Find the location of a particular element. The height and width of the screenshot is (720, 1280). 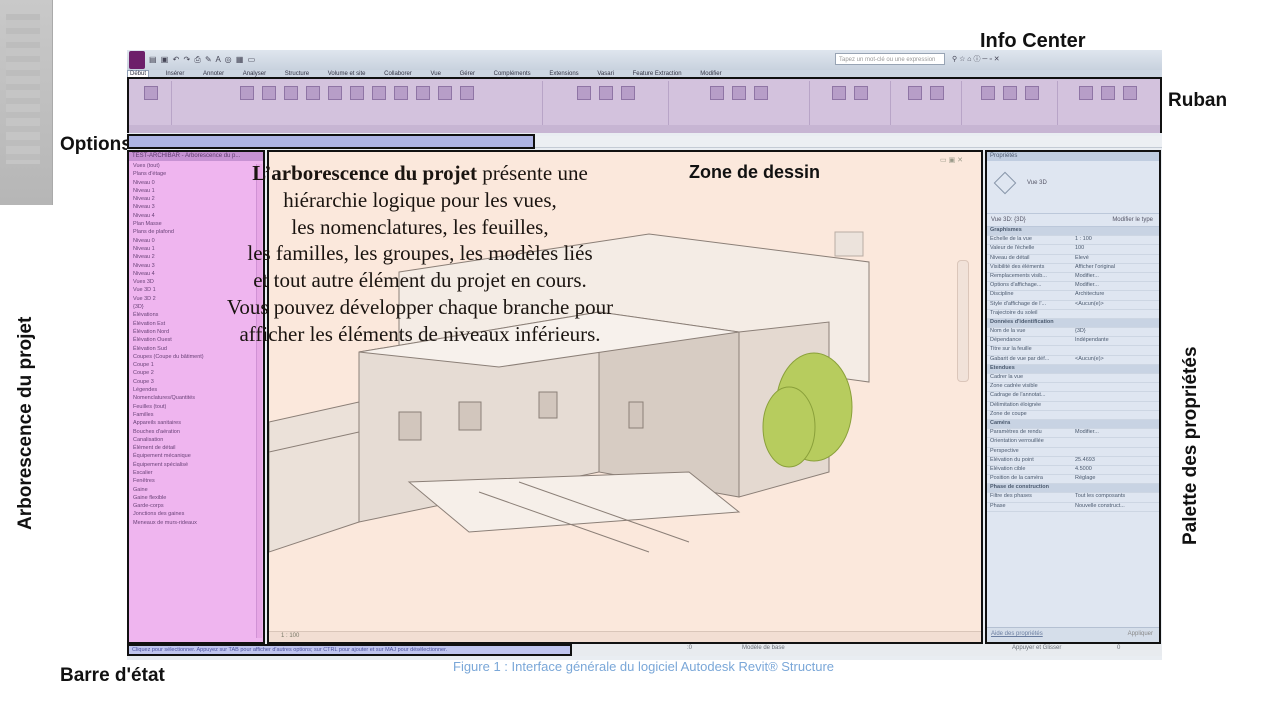

ceiling-tool-icon is located at coordinates (379, 93).